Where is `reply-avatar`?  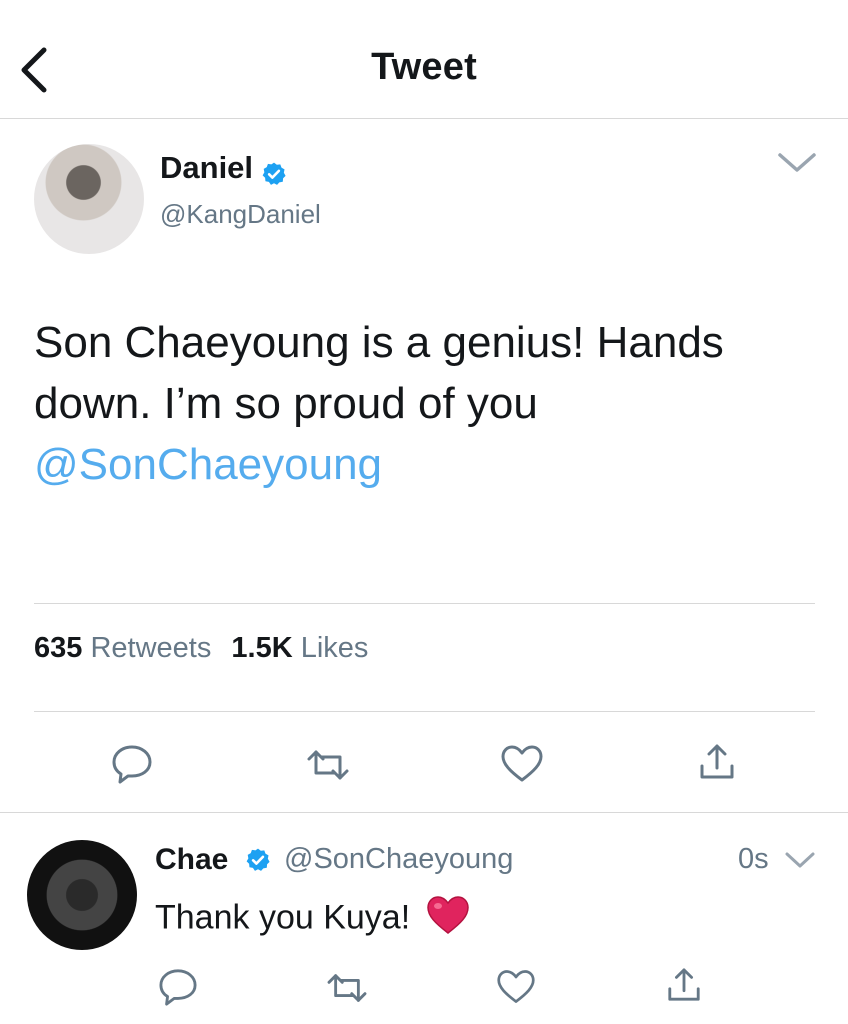 reply-avatar is located at coordinates (82, 895).